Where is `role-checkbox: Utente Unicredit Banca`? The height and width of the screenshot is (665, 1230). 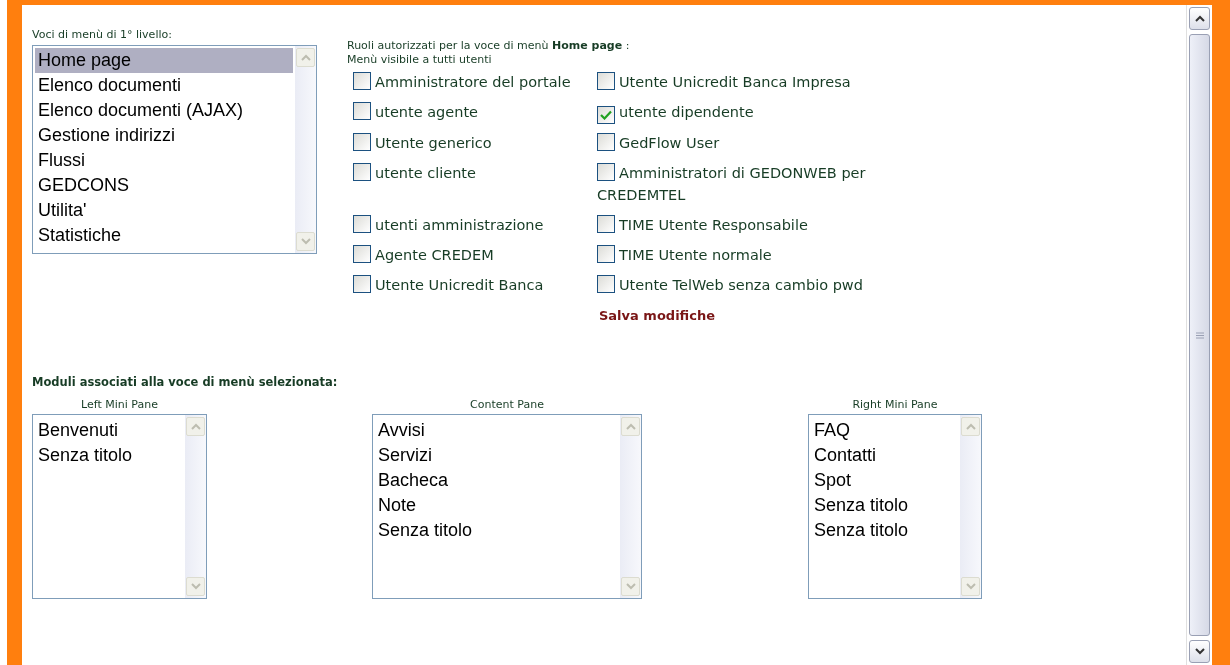 role-checkbox: Utente Unicredit Banca is located at coordinates (472, 285).